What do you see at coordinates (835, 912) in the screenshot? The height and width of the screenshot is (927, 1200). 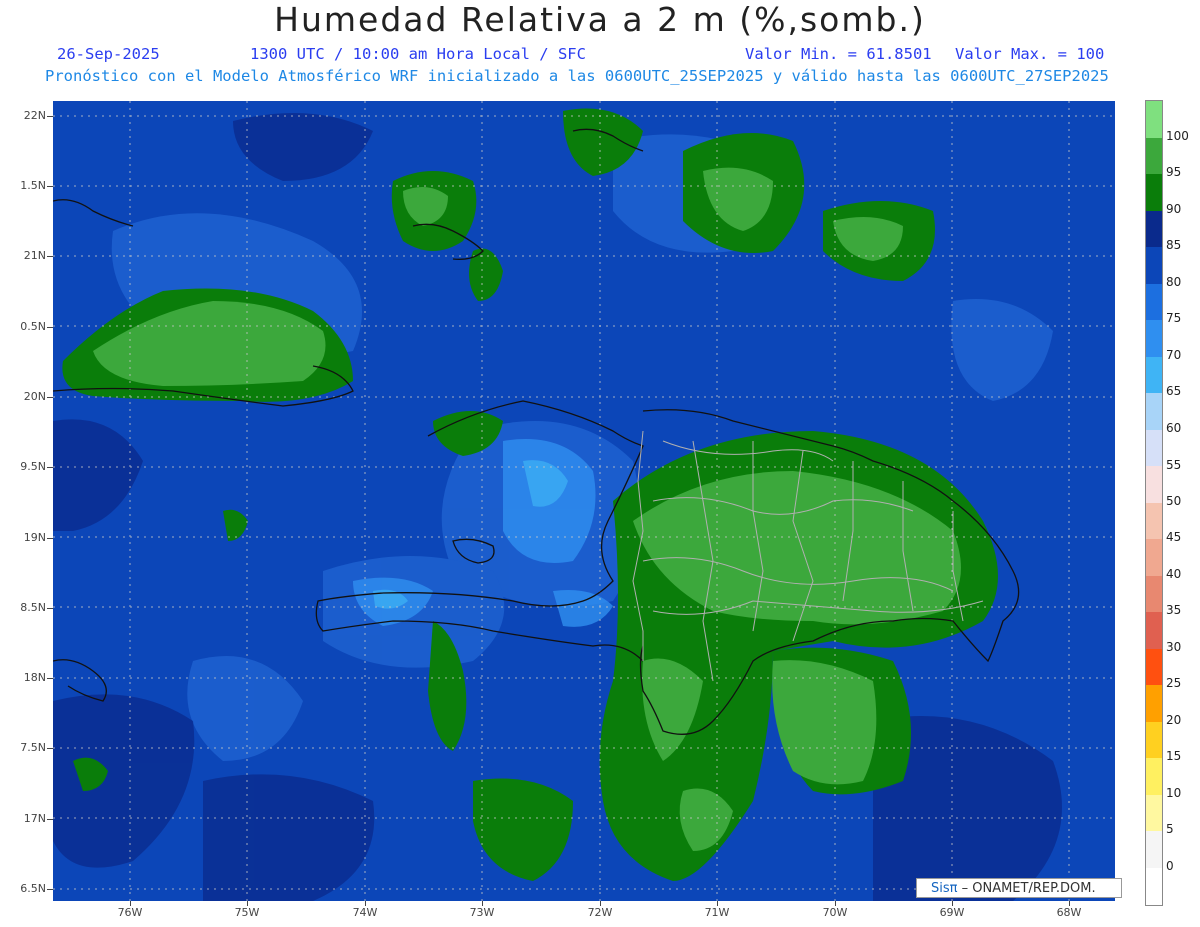 I see `lon-label: 70W` at bounding box center [835, 912].